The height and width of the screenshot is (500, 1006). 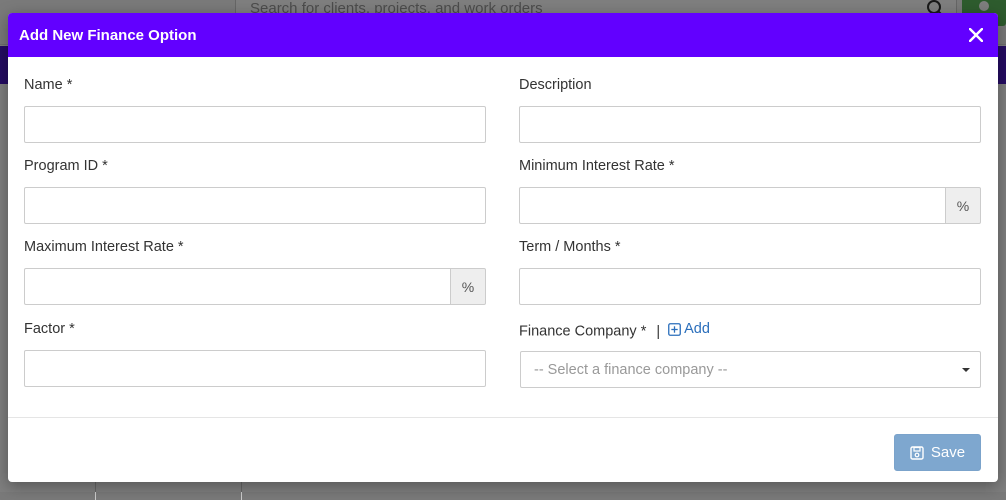 I want to click on max-rate-field-group: Maximum Interest Rate * %, so click(x=255, y=271).